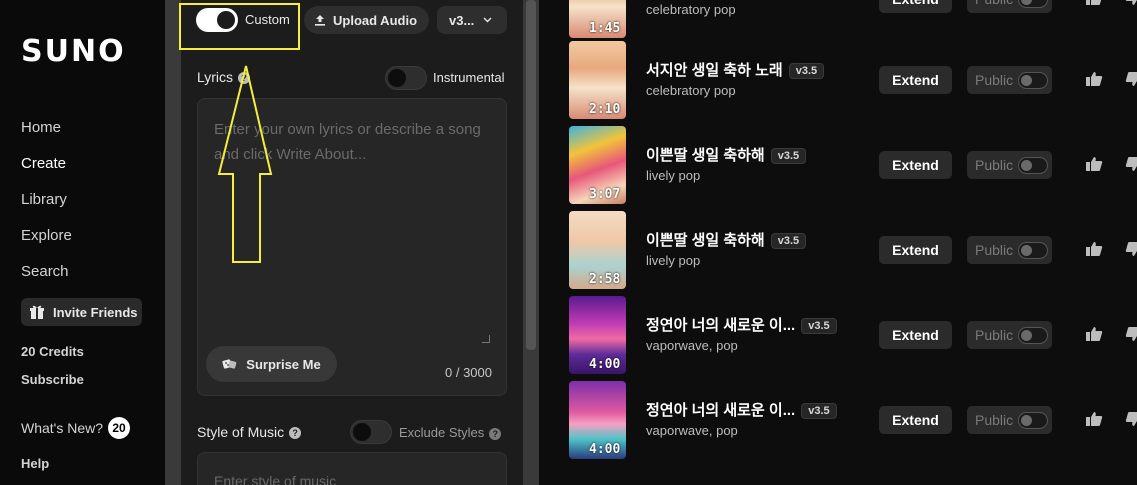  I want to click on song-cover-image: 3:07, so click(597, 165).